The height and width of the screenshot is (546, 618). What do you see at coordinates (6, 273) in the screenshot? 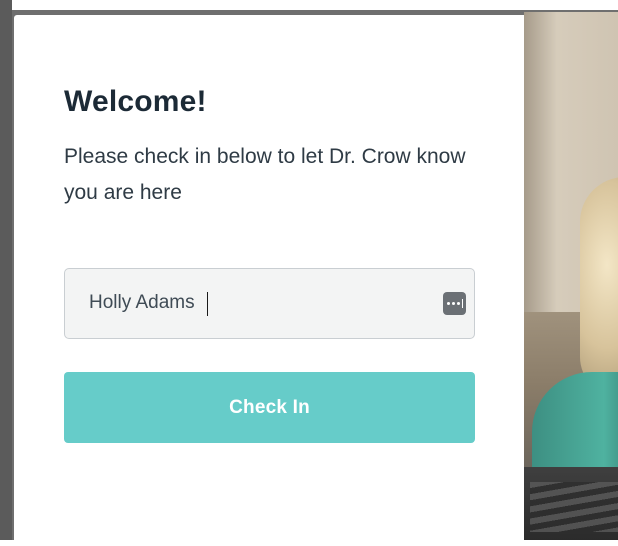
I see `backdrop-left-strip` at bounding box center [6, 273].